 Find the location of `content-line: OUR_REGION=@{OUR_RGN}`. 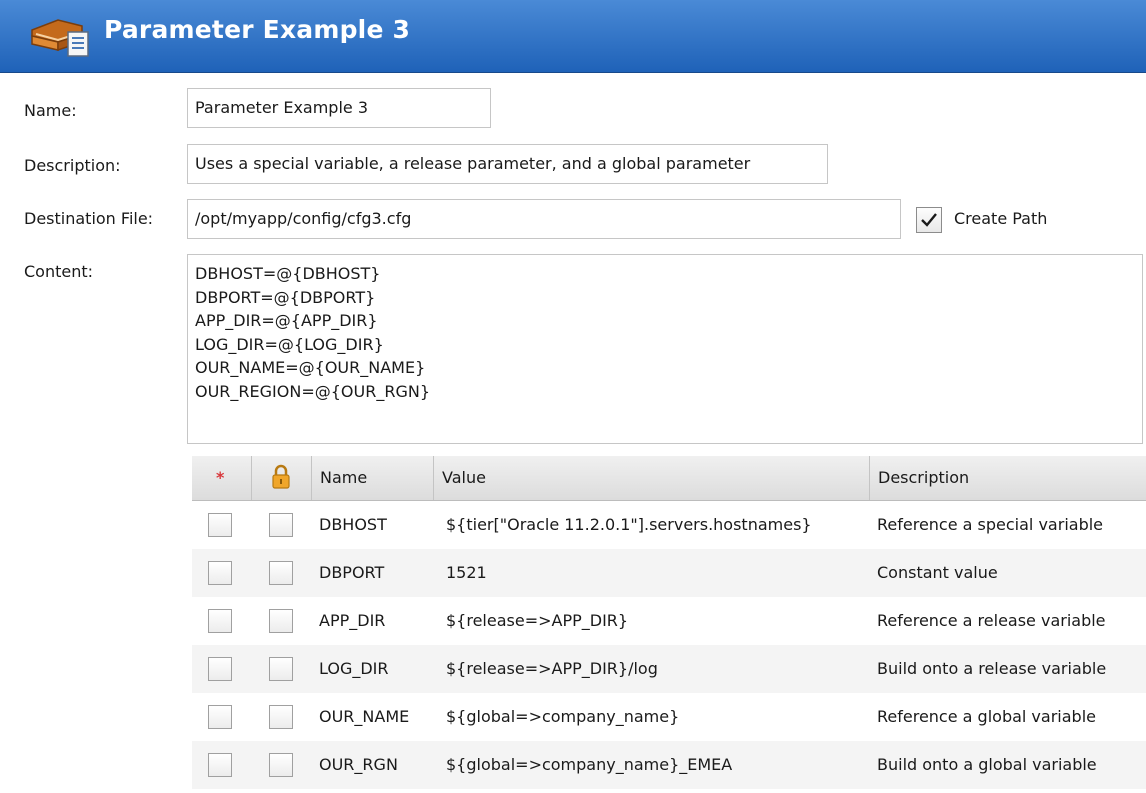

content-line: OUR_REGION=@{OUR_RGN} is located at coordinates (312, 391).